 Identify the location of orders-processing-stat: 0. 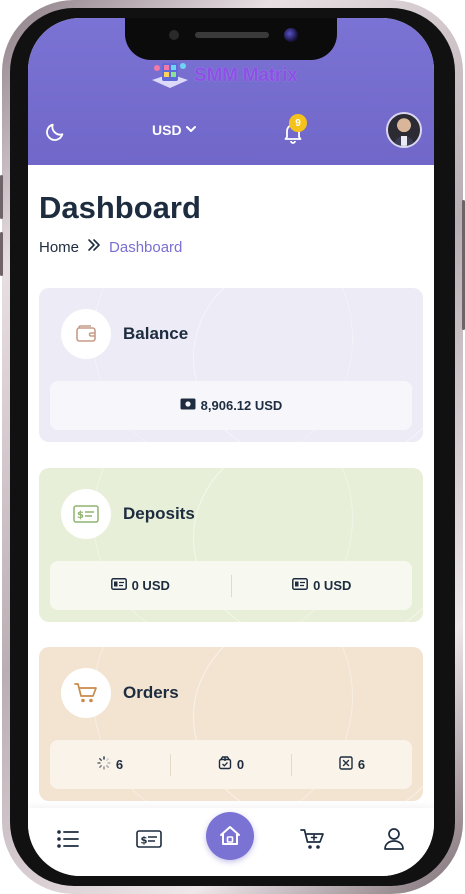
(230, 764).